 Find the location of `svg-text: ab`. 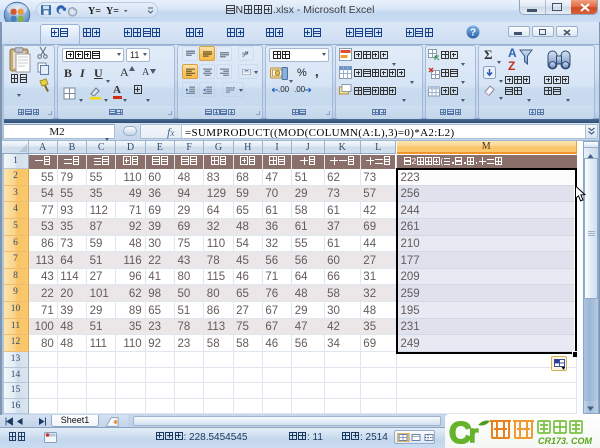

svg-text: ab is located at coordinates (245, 54).